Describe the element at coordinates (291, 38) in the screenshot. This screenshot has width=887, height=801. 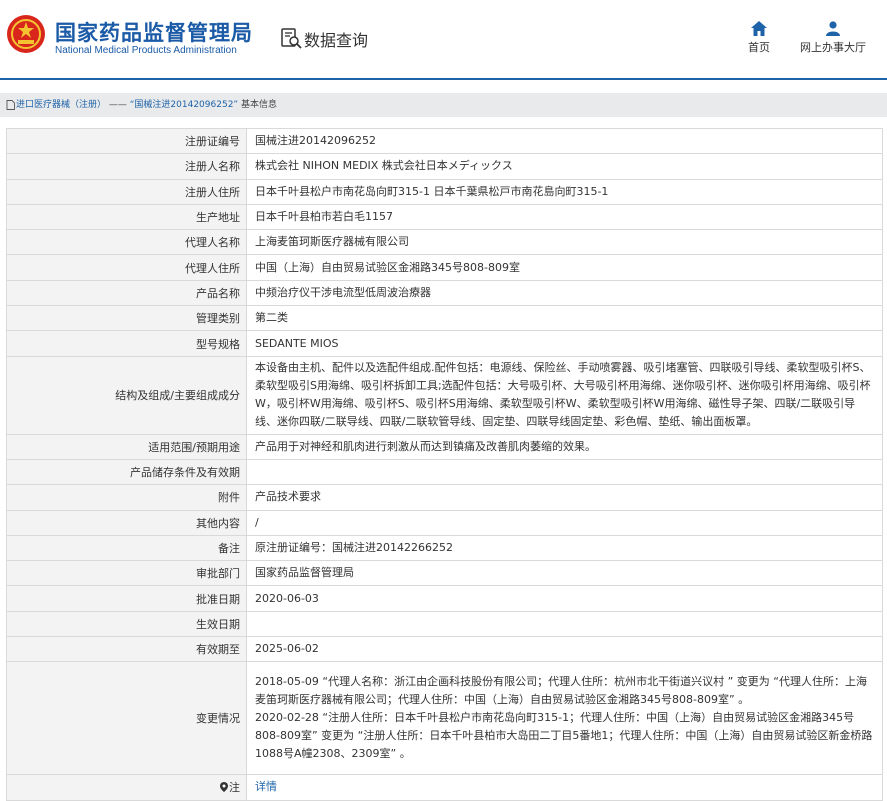
I see `data-query-icon` at that location.